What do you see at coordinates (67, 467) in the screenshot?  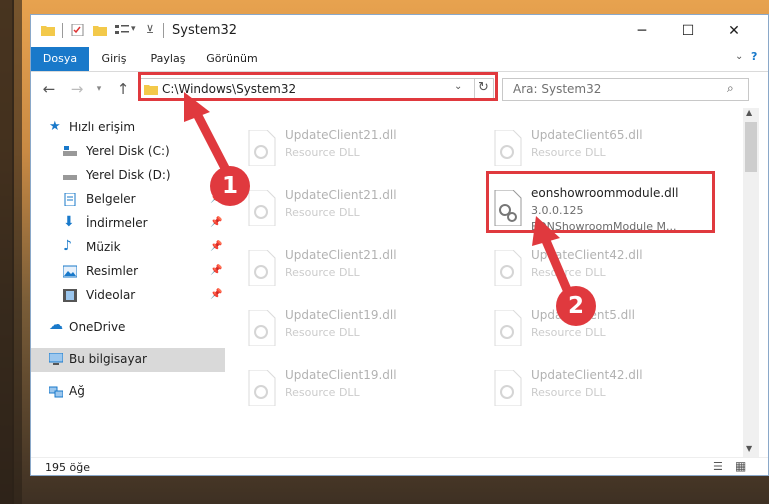 I see `item-count: 195 öğe` at bounding box center [67, 467].